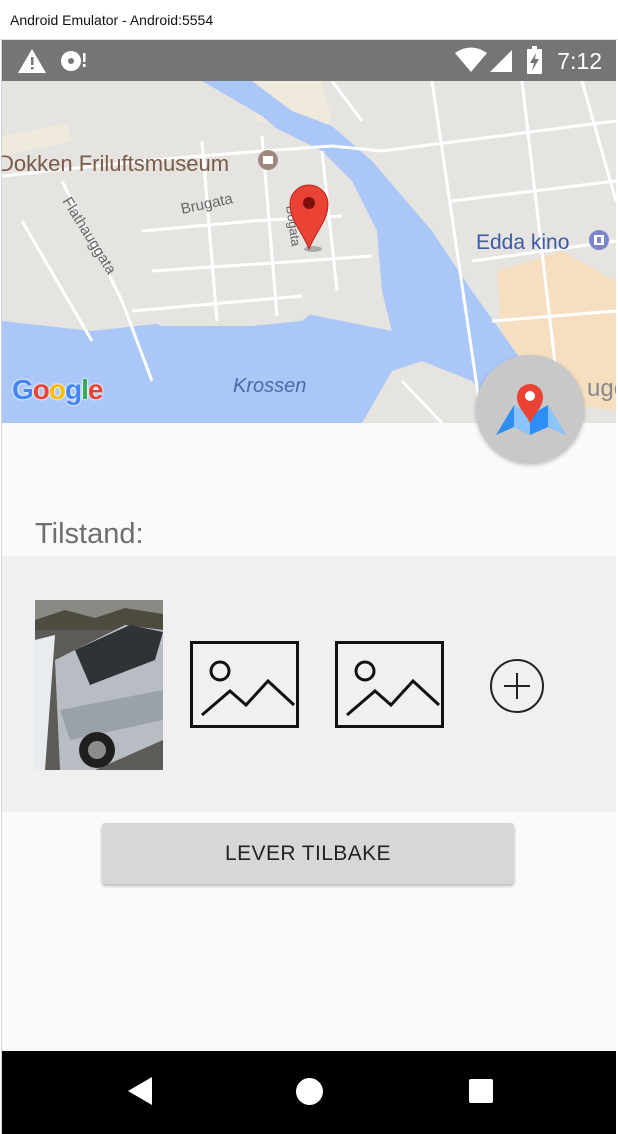  Describe the element at coordinates (57, 389) in the screenshot. I see `google-logo: Google` at that location.